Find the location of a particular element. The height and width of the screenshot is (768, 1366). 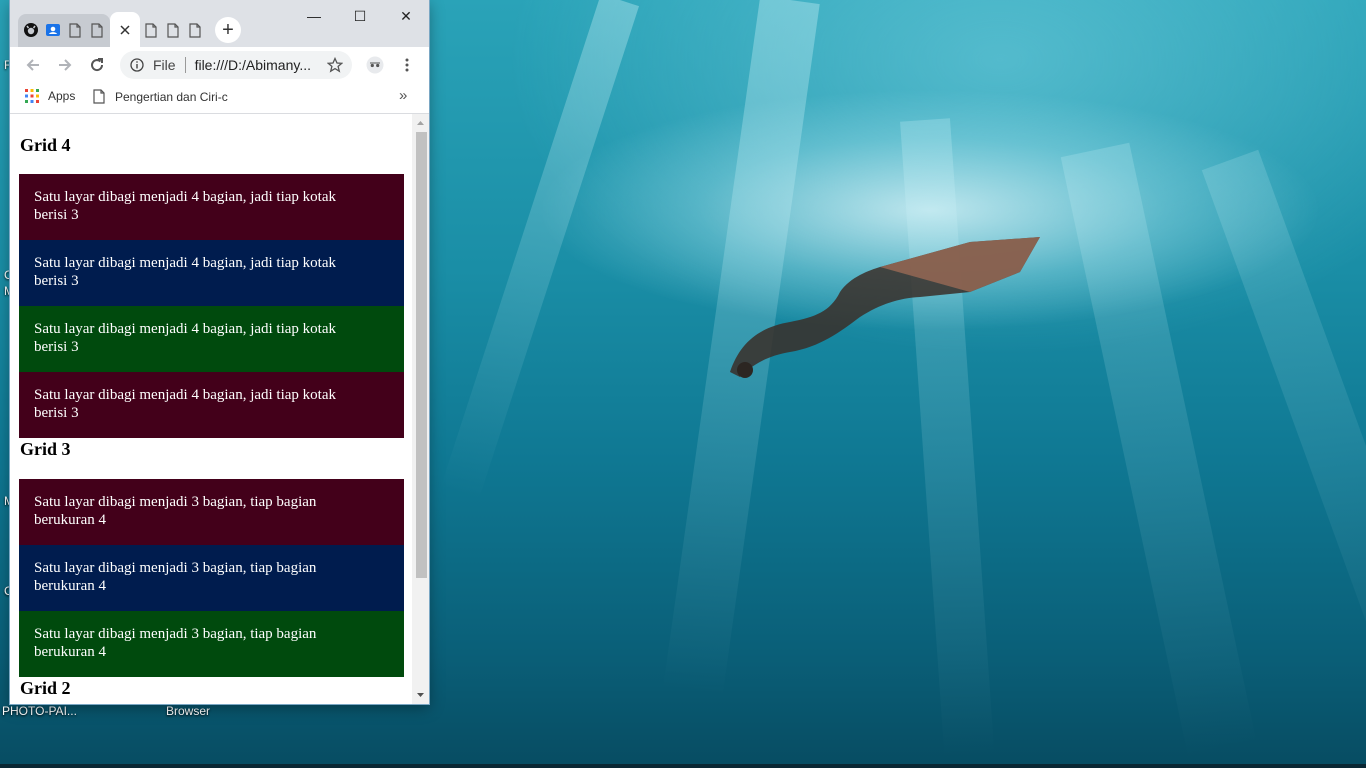

arrow-right-icon is located at coordinates (65, 65).